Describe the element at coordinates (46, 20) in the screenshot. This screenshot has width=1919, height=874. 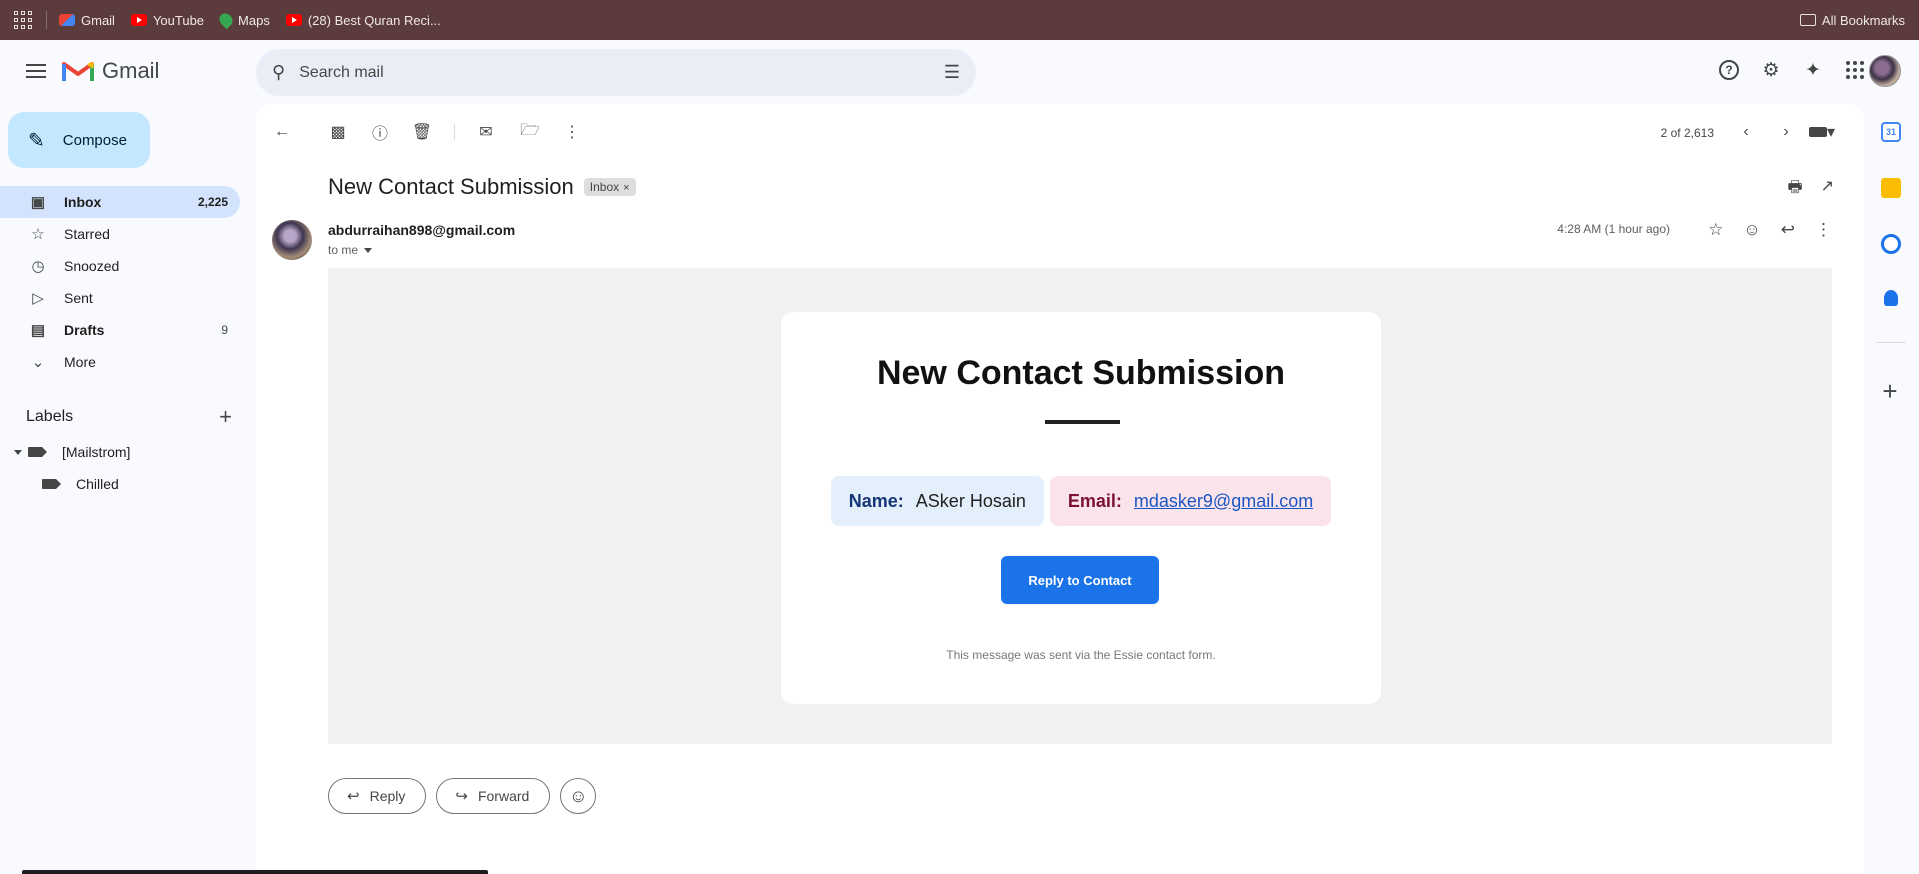
I see `bookmark-separator` at that location.